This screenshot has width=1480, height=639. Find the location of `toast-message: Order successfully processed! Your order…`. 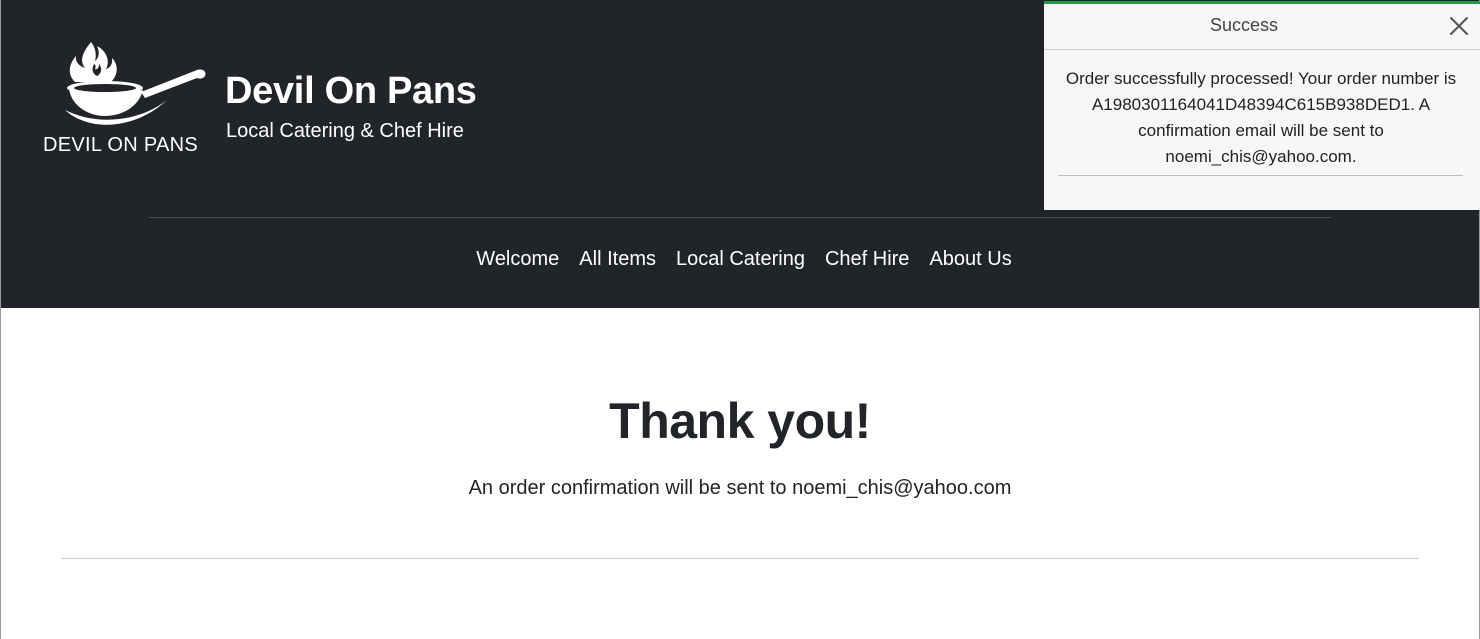

toast-message: Order successfully processed! Your order… is located at coordinates (1261, 117).